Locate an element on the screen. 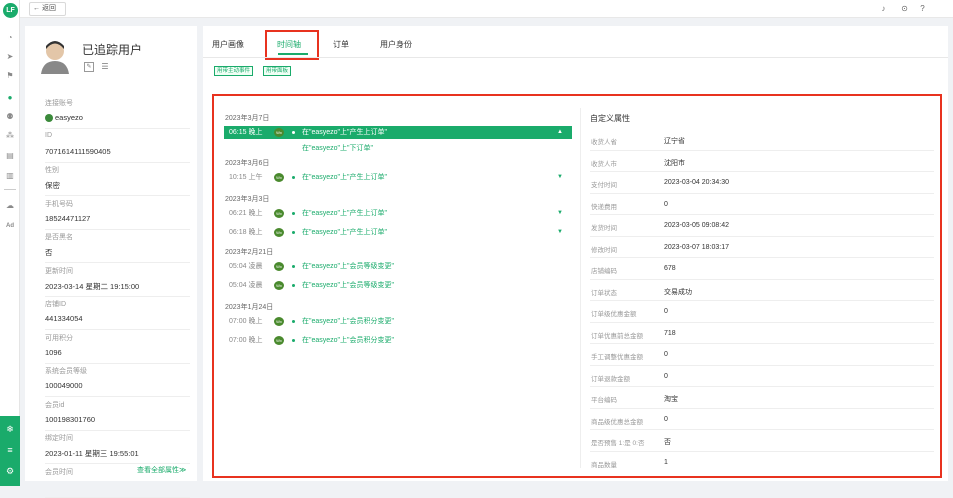 The height and width of the screenshot is (498, 953). field-label: 会员id is located at coordinates (55, 405).